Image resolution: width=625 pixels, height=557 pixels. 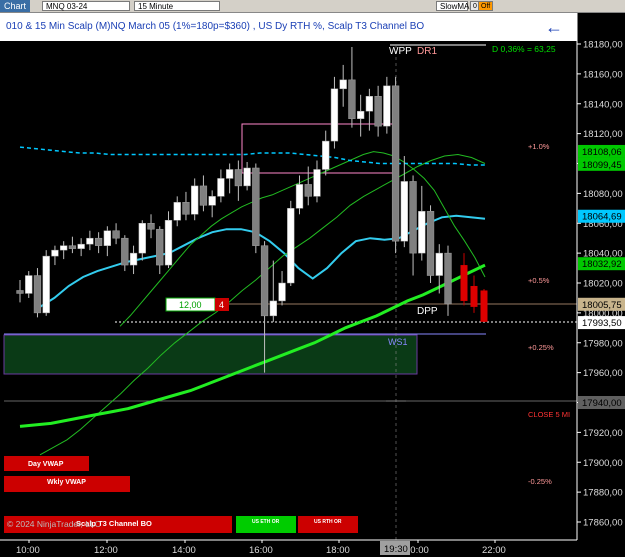 I want to click on dpp-label: DPP, so click(x=427, y=311).